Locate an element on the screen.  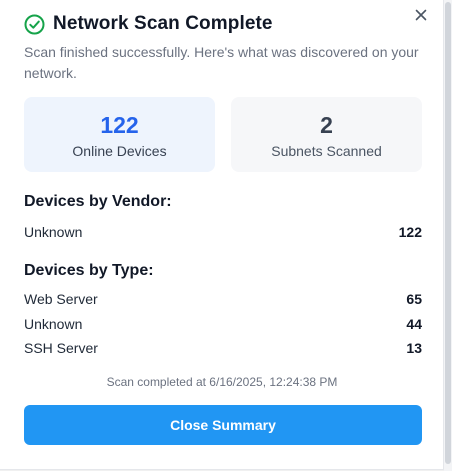
scrollbar-thumb is located at coordinates (448, 233).